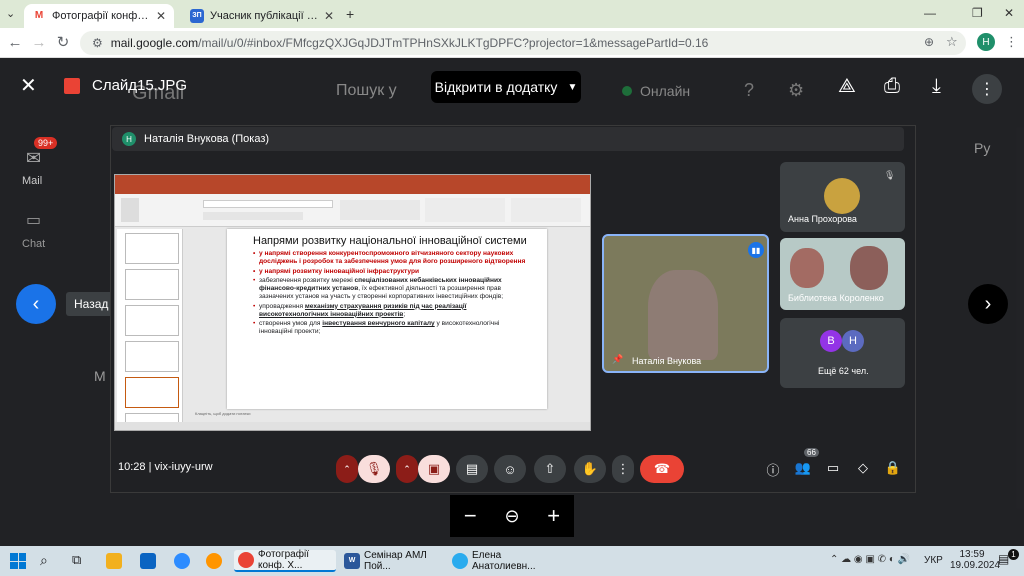 Image resolution: width=1024 pixels, height=576 pixels. Describe the element at coordinates (434, 469) in the screenshot. I see `camera-off-icon: ▣` at that location.